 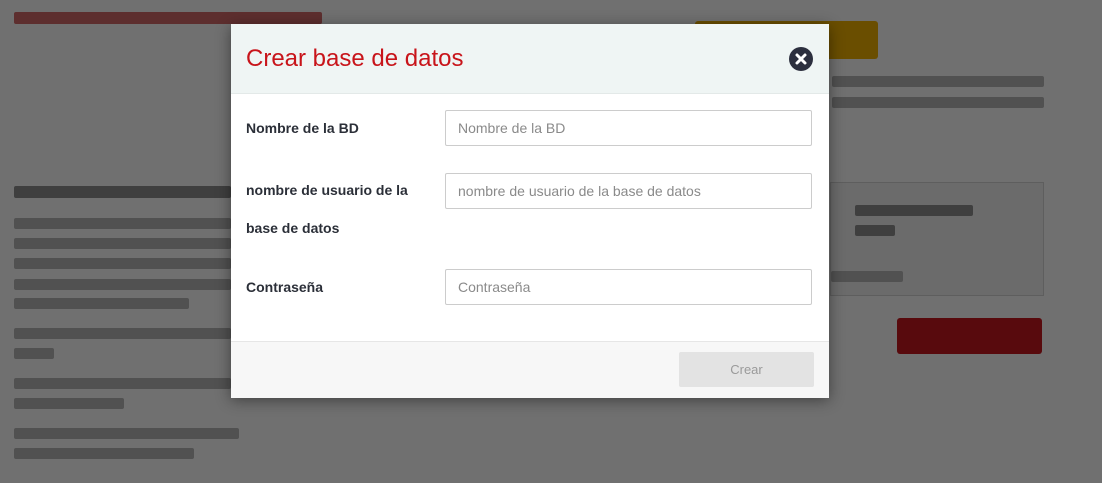 I want to click on create-button: Crear, so click(x=746, y=369).